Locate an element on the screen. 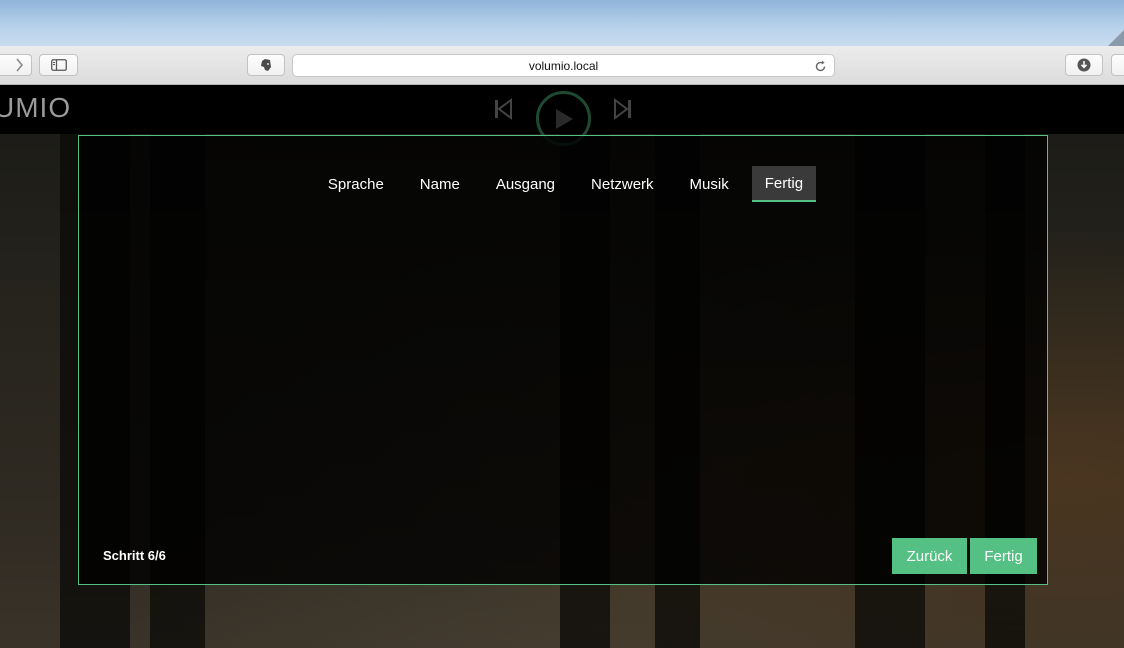 This screenshot has width=1124, height=648. chevron-right-icon is located at coordinates (19, 65).